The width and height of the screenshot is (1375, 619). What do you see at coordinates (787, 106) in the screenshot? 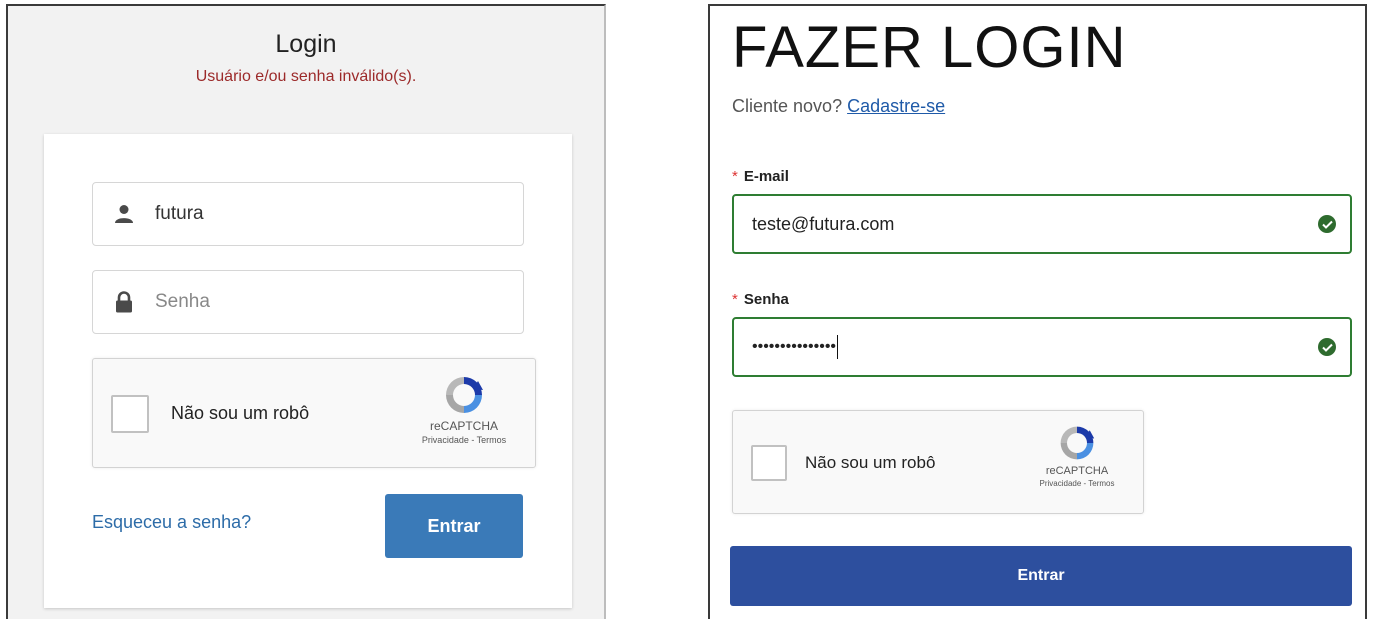
I see `new-customer-text: Cliente novo?` at bounding box center [787, 106].